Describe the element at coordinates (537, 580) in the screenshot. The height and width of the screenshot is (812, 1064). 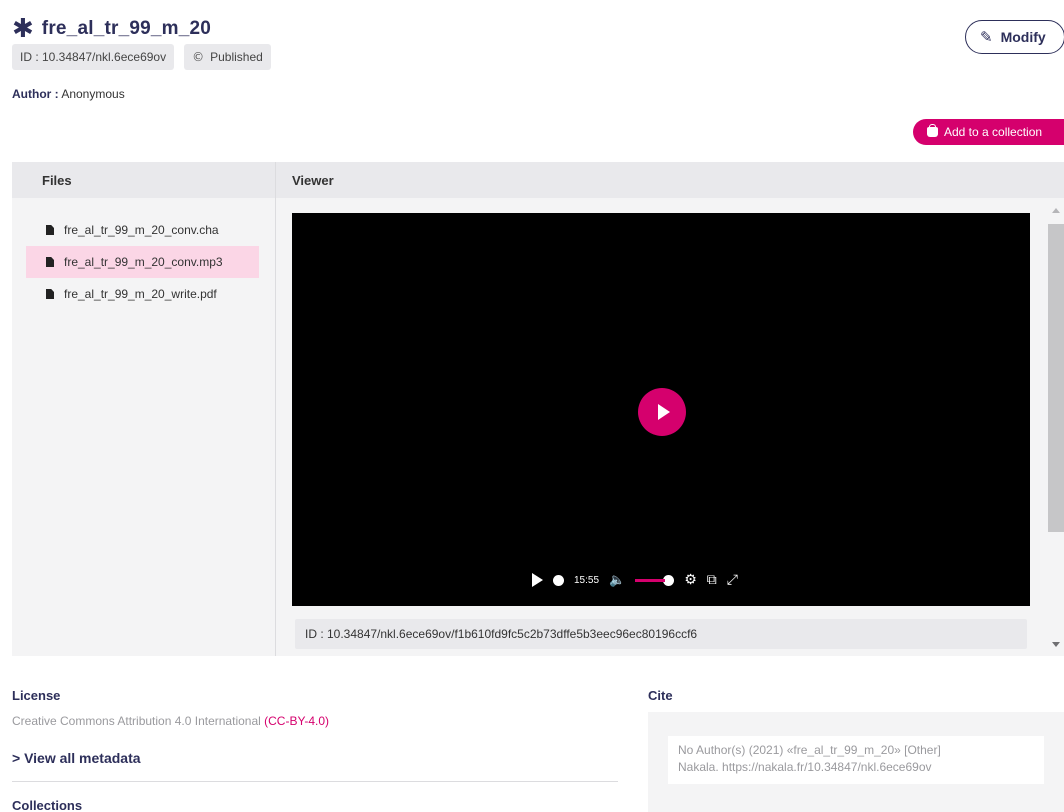
I see `play-control-icon` at that location.